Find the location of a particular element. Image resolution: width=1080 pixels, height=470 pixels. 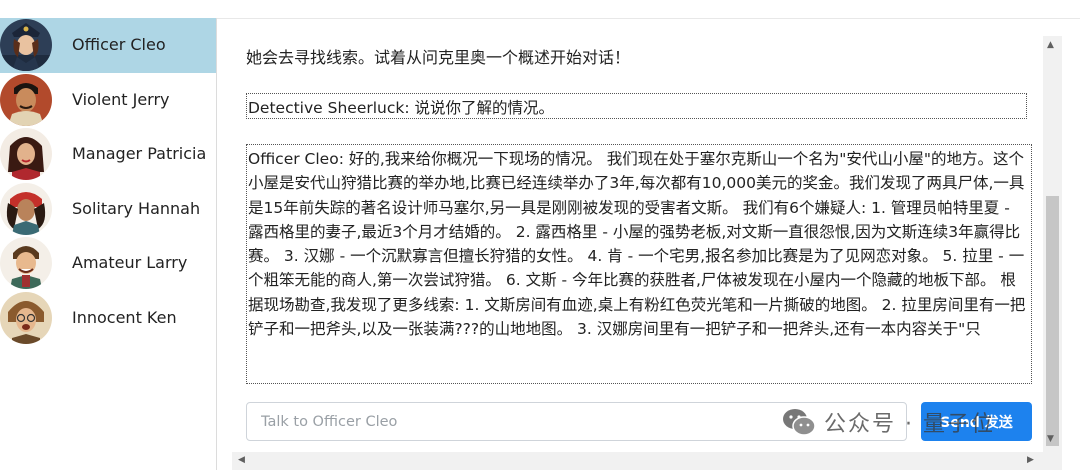

chat-message-detective: Detective Sheerluck: 说说你了解的情况。 is located at coordinates (636, 106).